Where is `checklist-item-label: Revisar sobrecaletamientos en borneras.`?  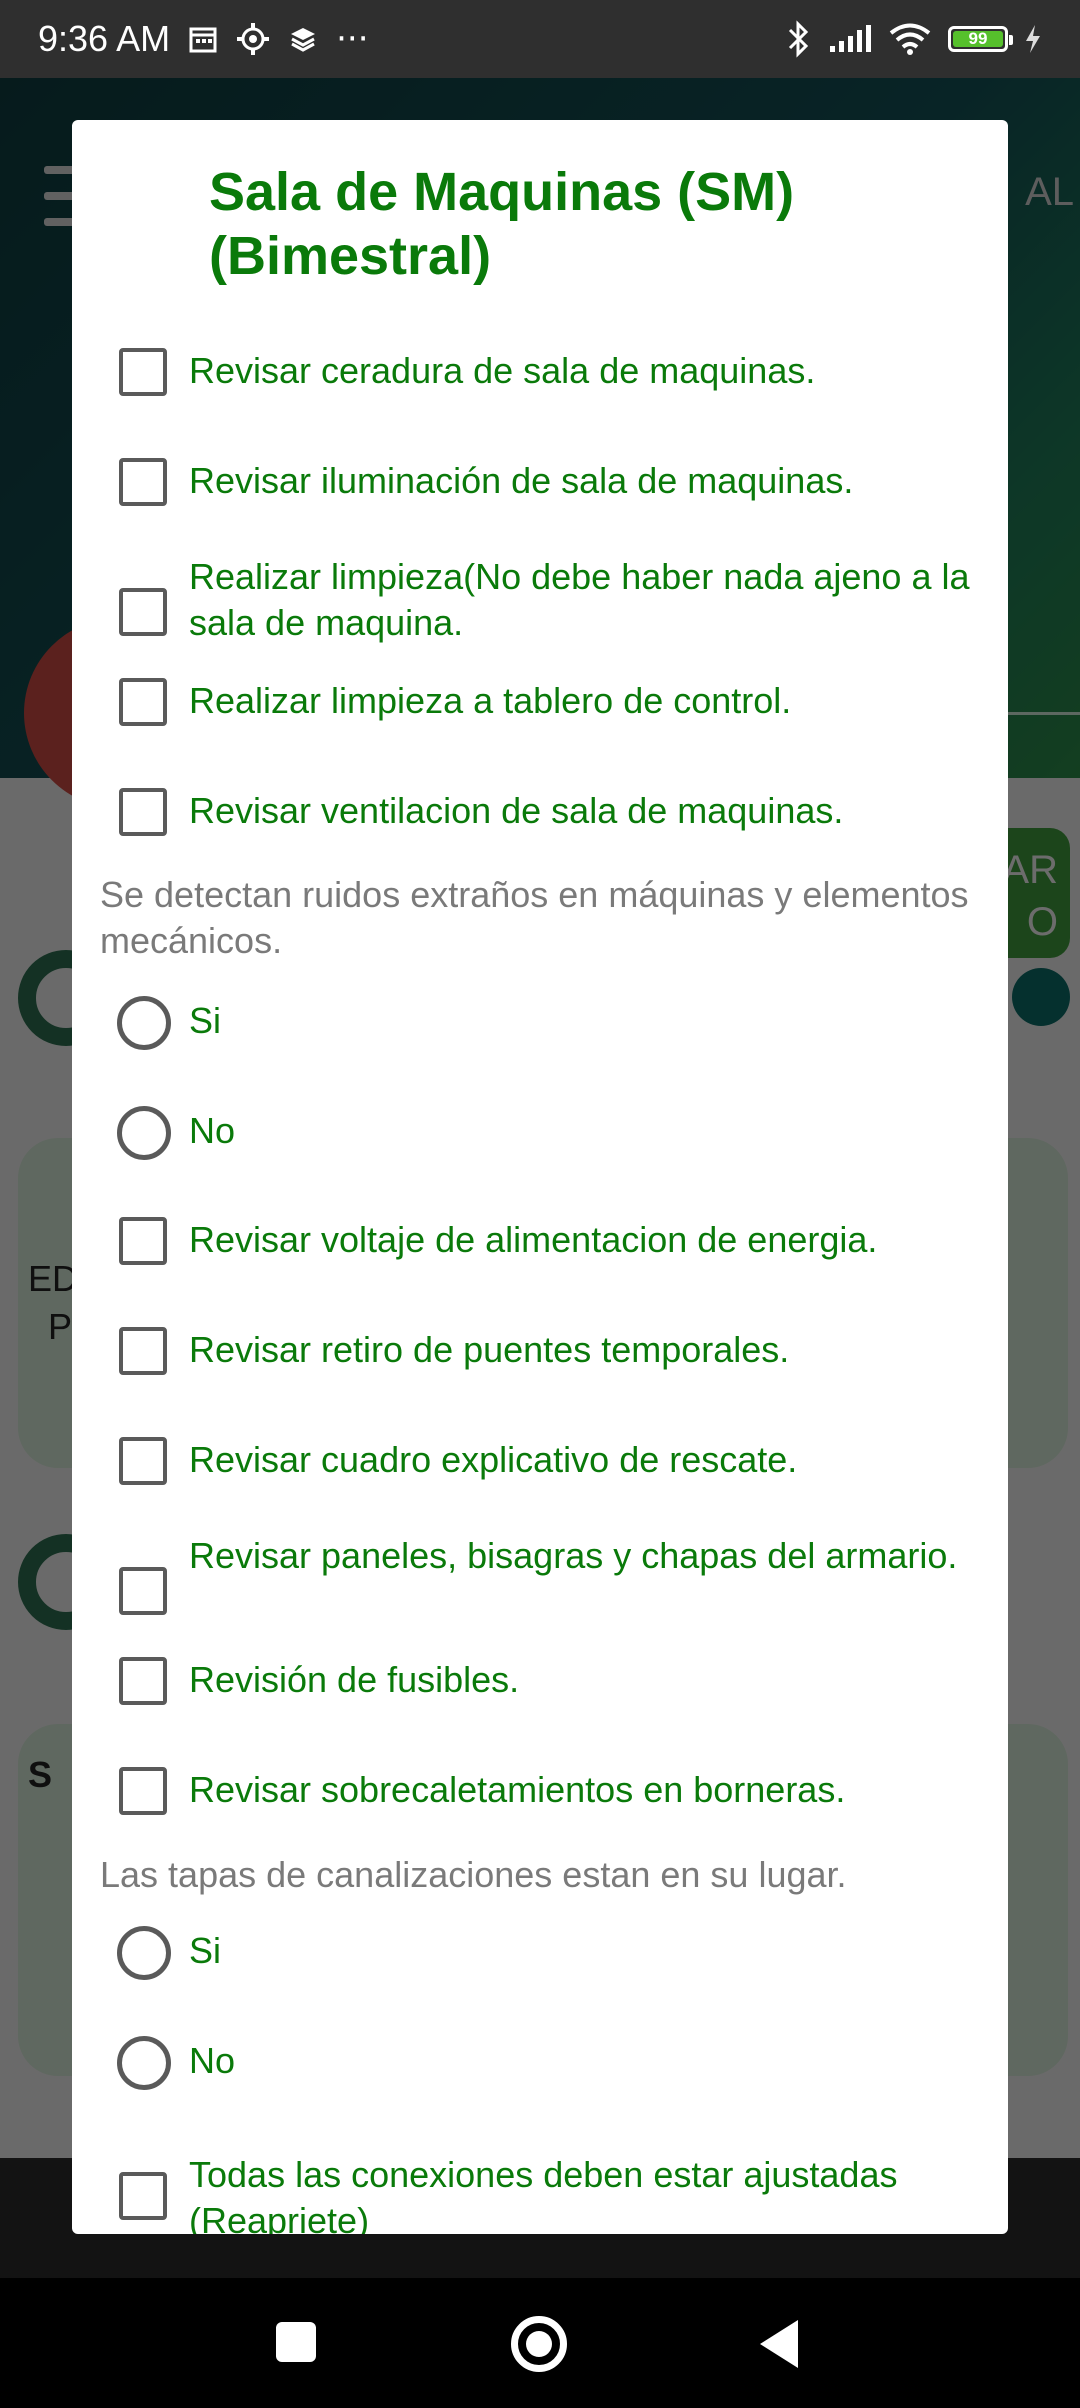 checklist-item-label: Revisar sobrecaletamientos en borneras. is located at coordinates (517, 1789).